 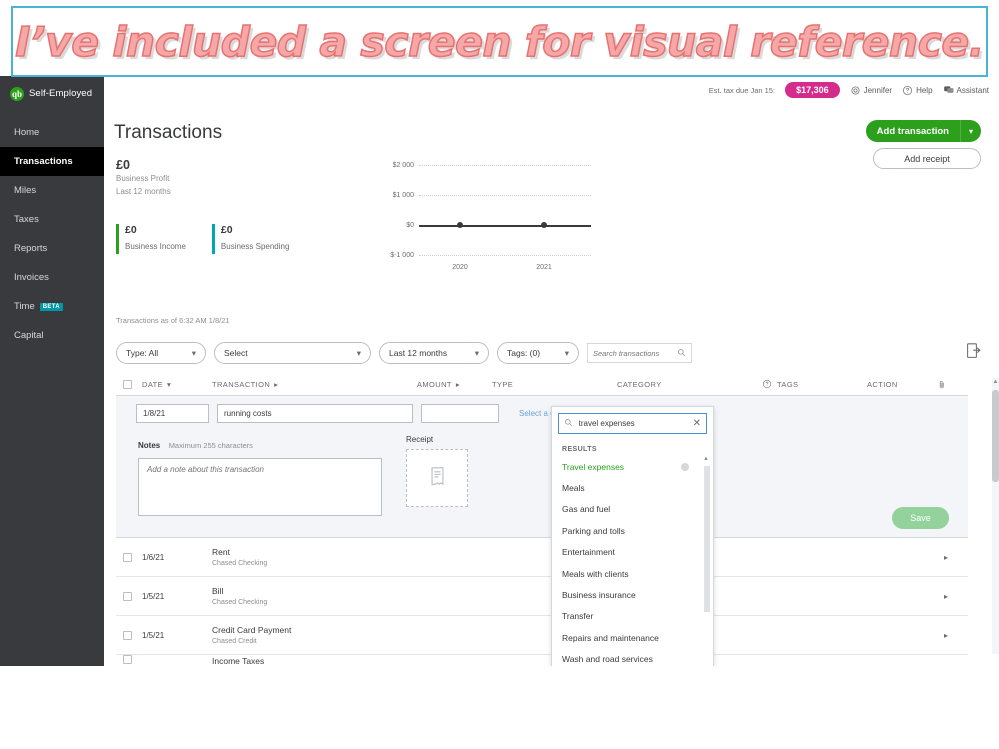 I want to click on edit-amount-input, so click(x=460, y=413).